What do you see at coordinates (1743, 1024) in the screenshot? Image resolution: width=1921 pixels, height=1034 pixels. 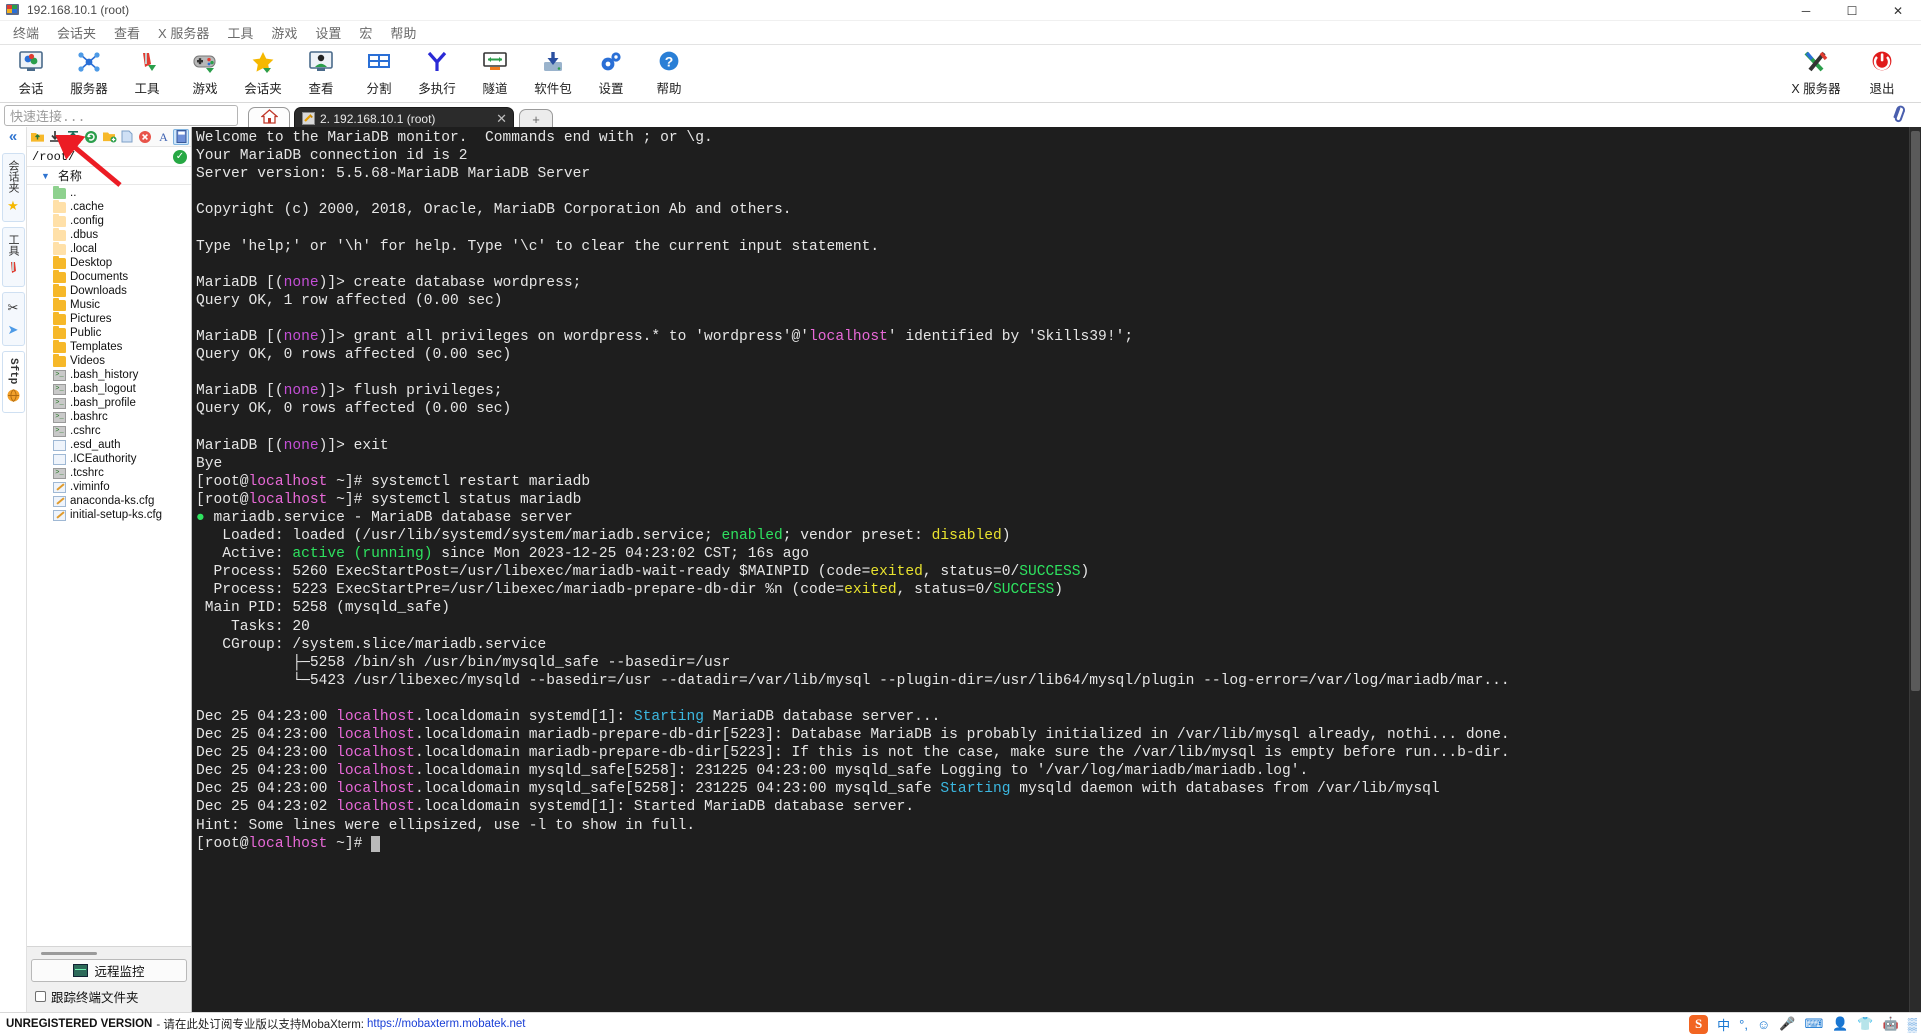 I see `ime-punctuation-icon: °,` at bounding box center [1743, 1024].